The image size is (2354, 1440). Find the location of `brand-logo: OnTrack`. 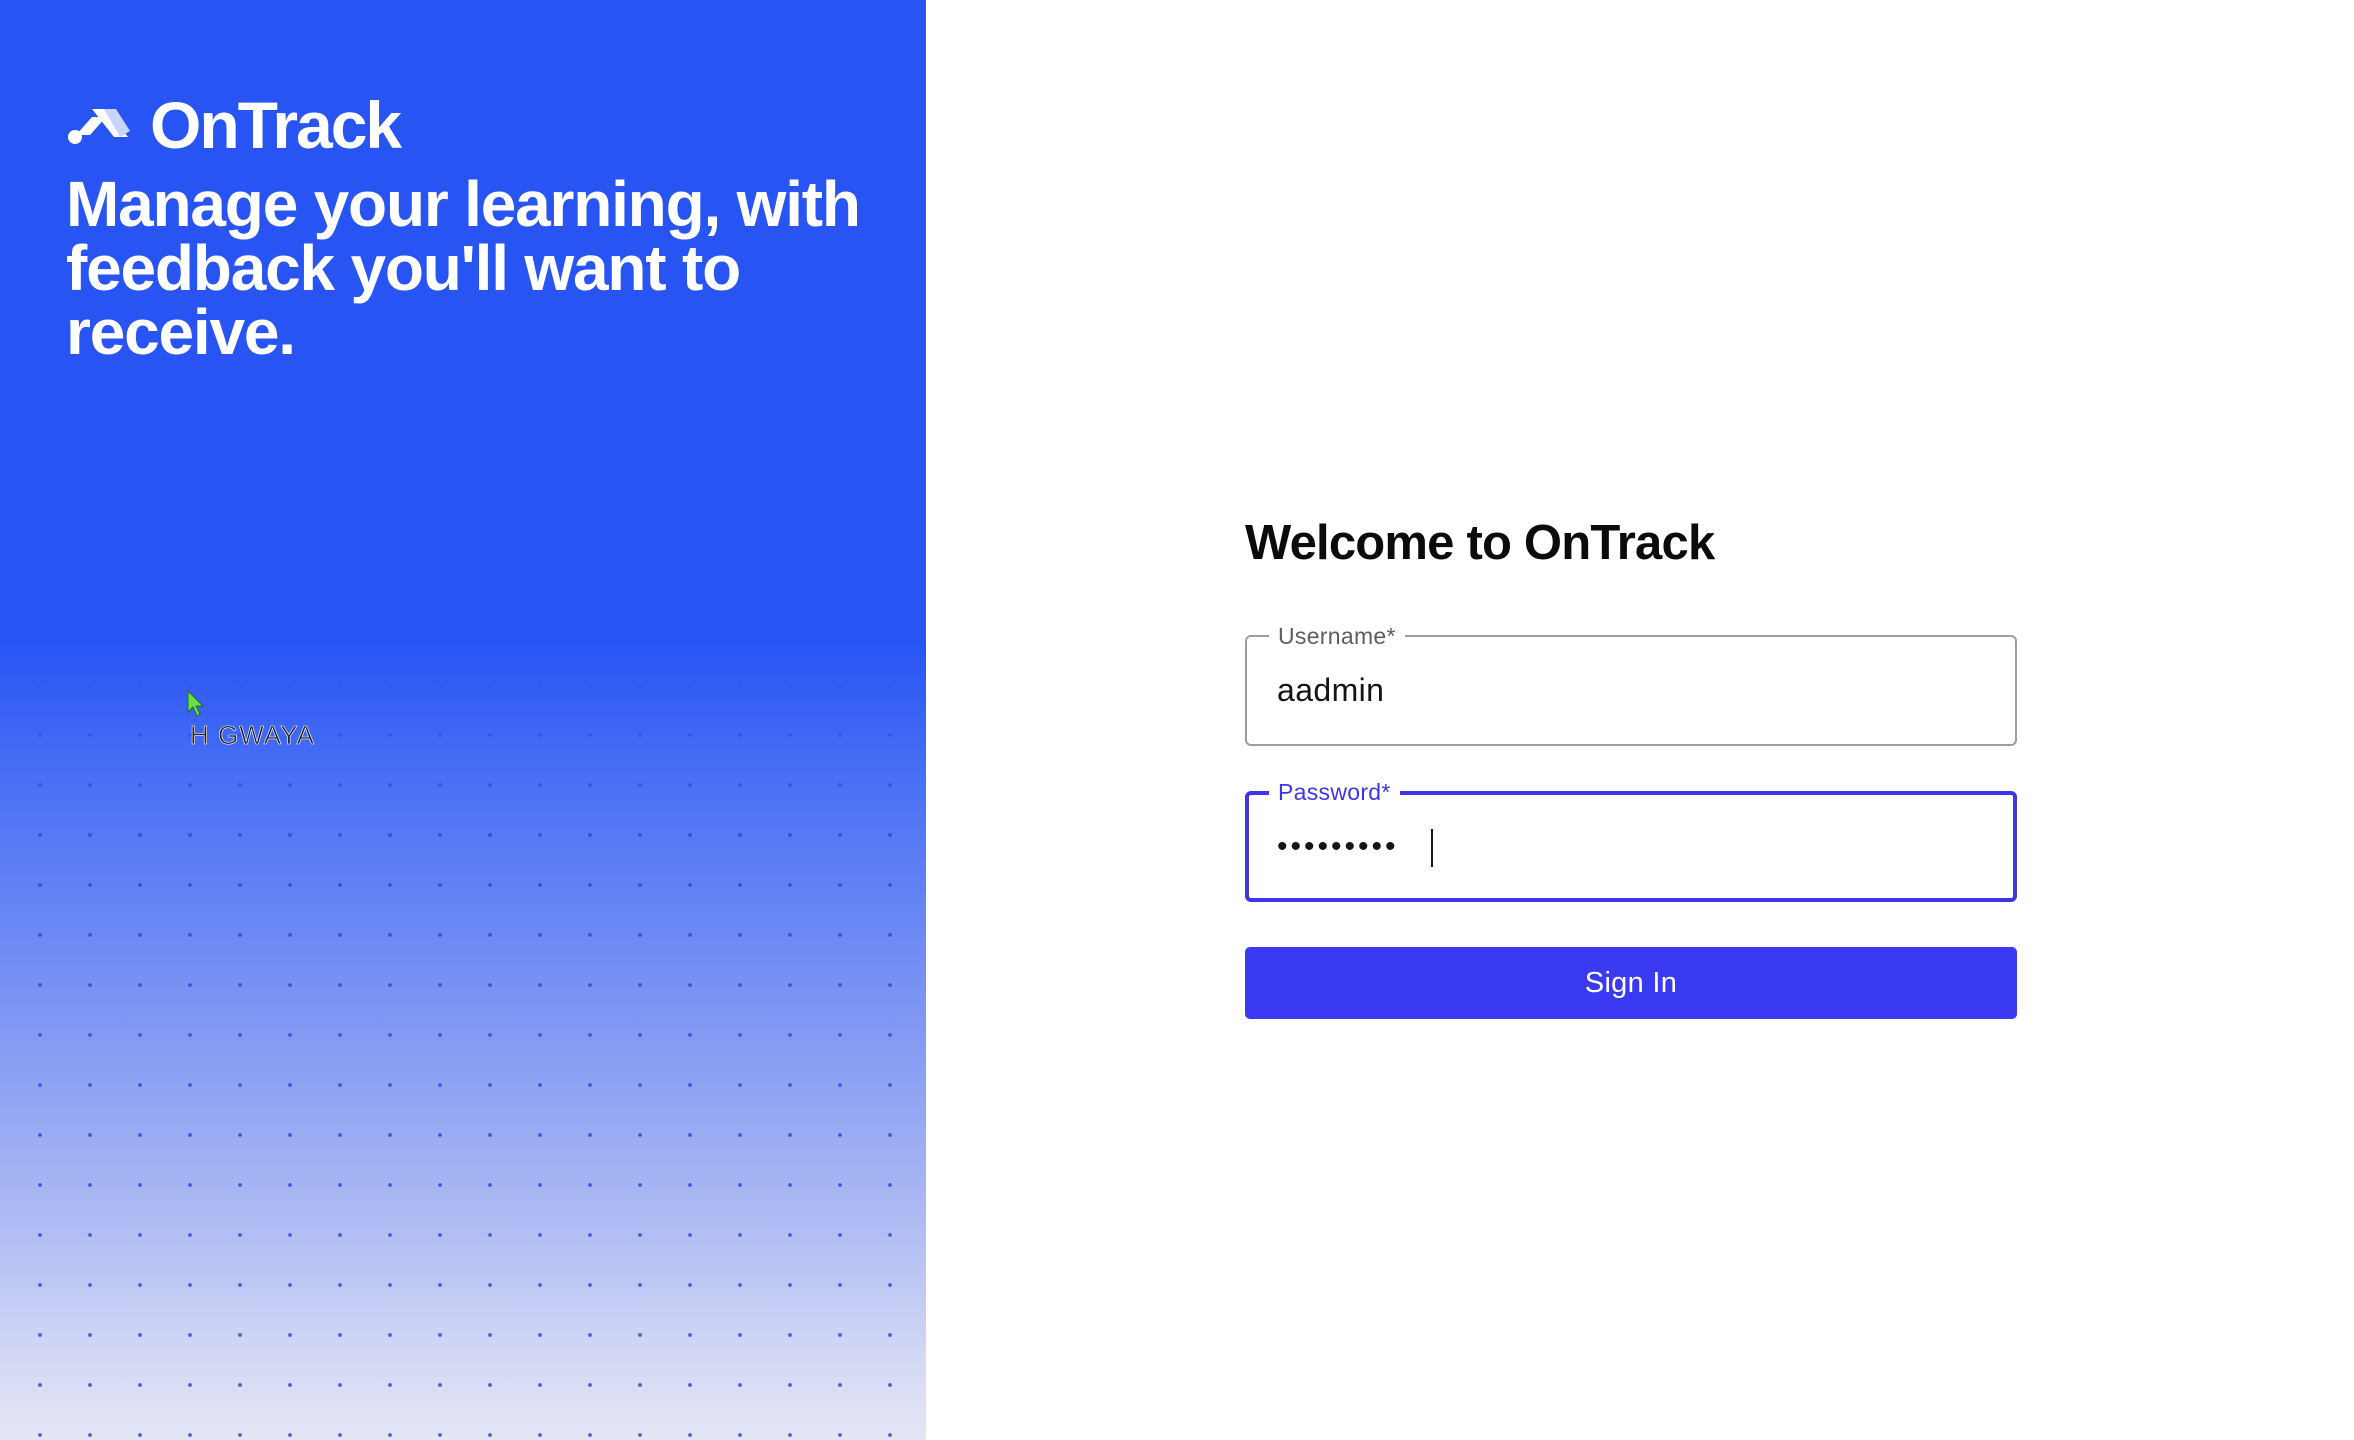

brand-logo: OnTrack is located at coordinates (234, 125).